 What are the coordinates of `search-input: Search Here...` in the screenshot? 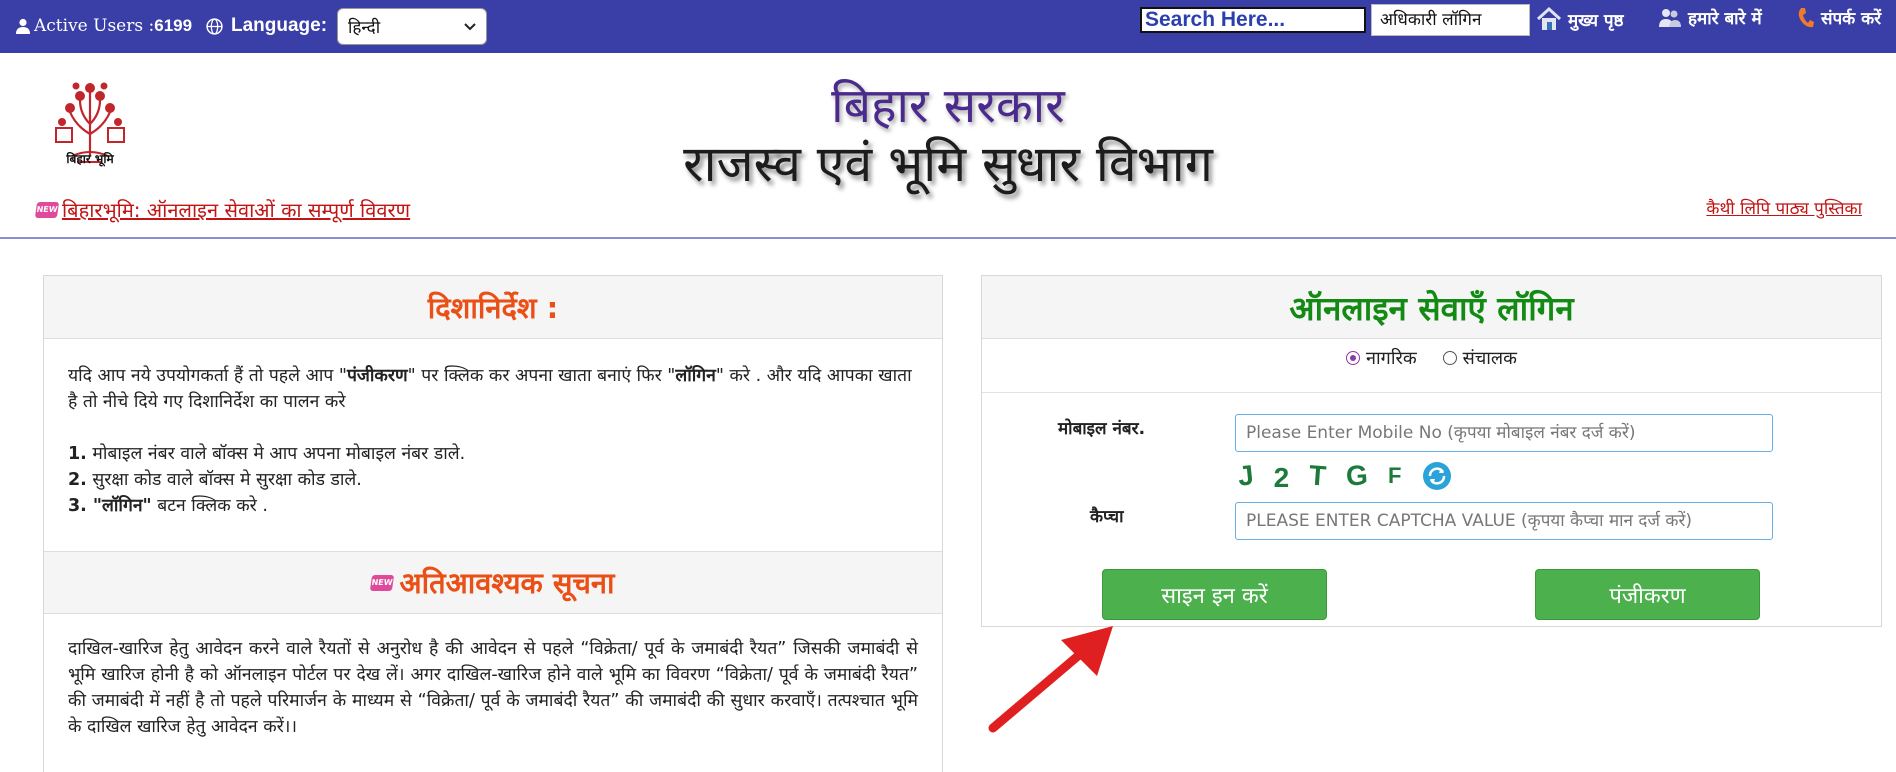 It's located at (1253, 20).